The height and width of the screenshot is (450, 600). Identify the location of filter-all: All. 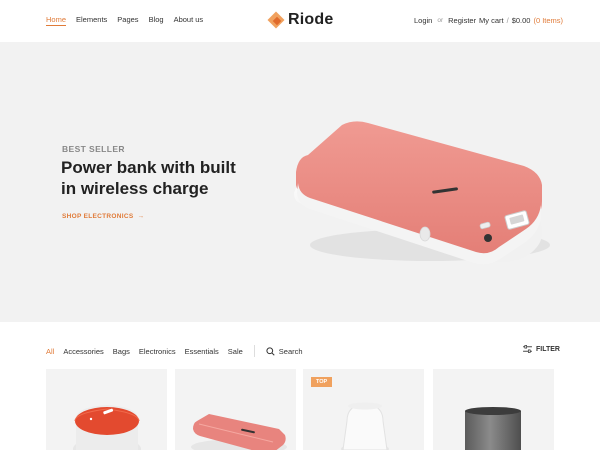
(50, 351).